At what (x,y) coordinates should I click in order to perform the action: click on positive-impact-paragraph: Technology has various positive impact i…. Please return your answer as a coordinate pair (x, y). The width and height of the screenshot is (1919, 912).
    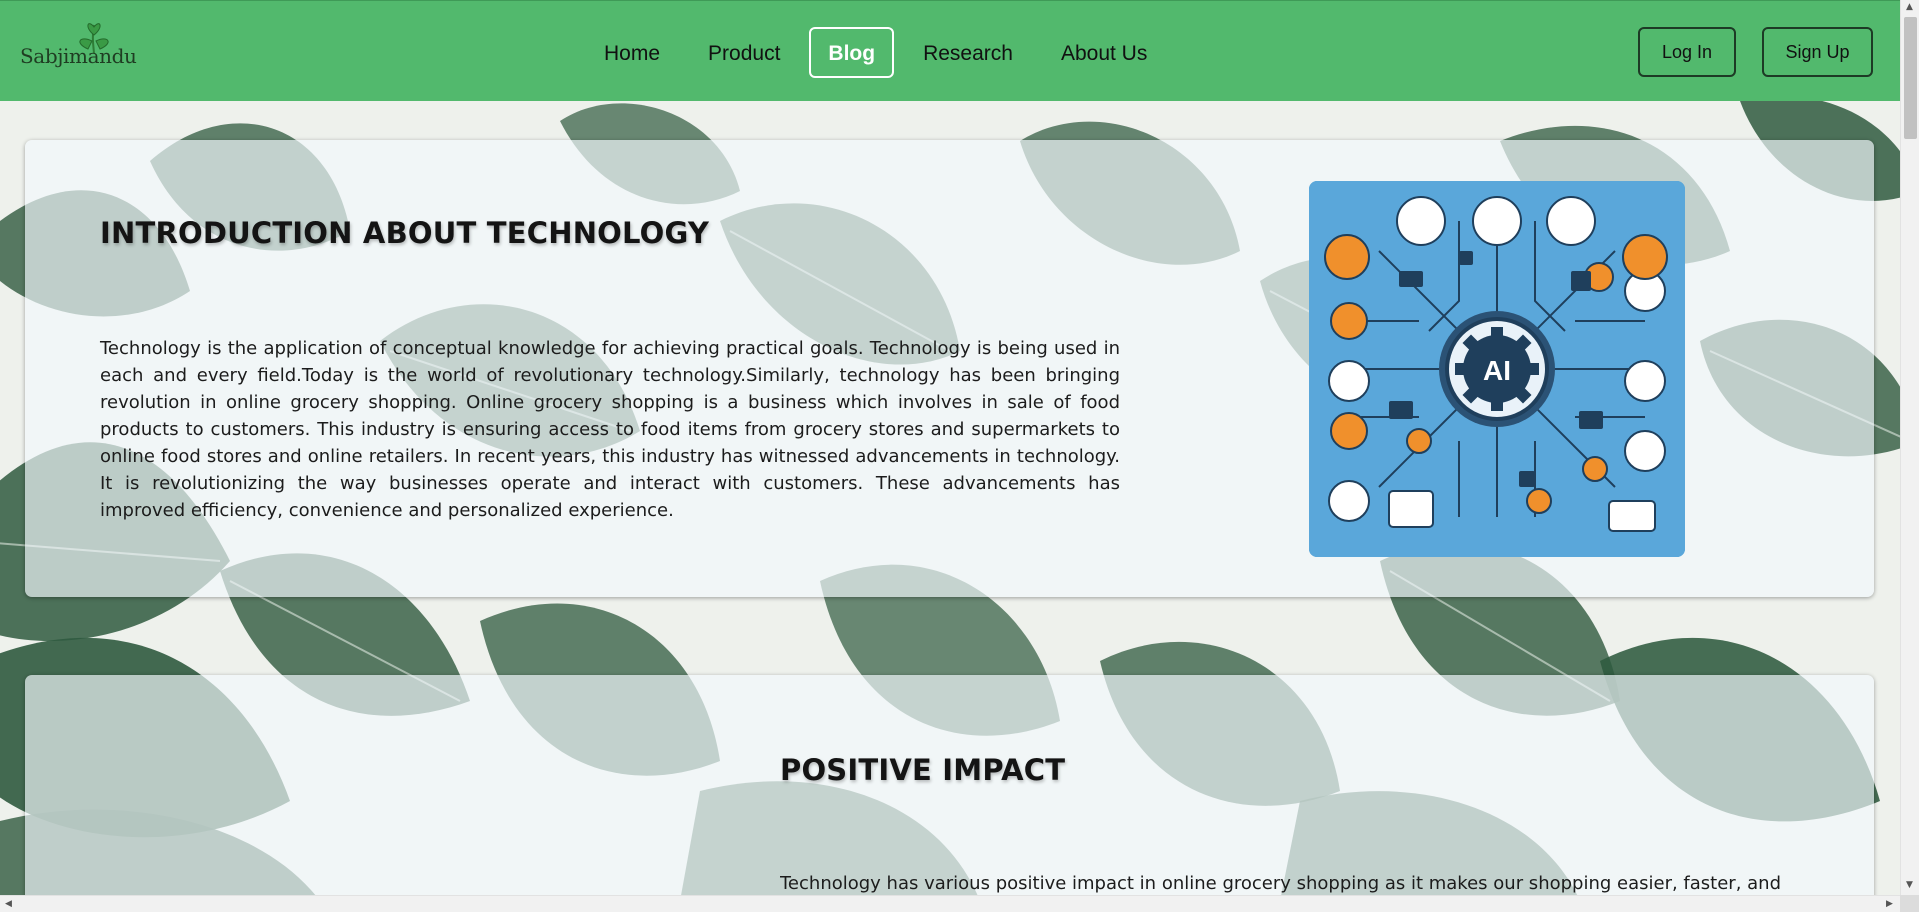
    Looking at the image, I should click on (1281, 883).